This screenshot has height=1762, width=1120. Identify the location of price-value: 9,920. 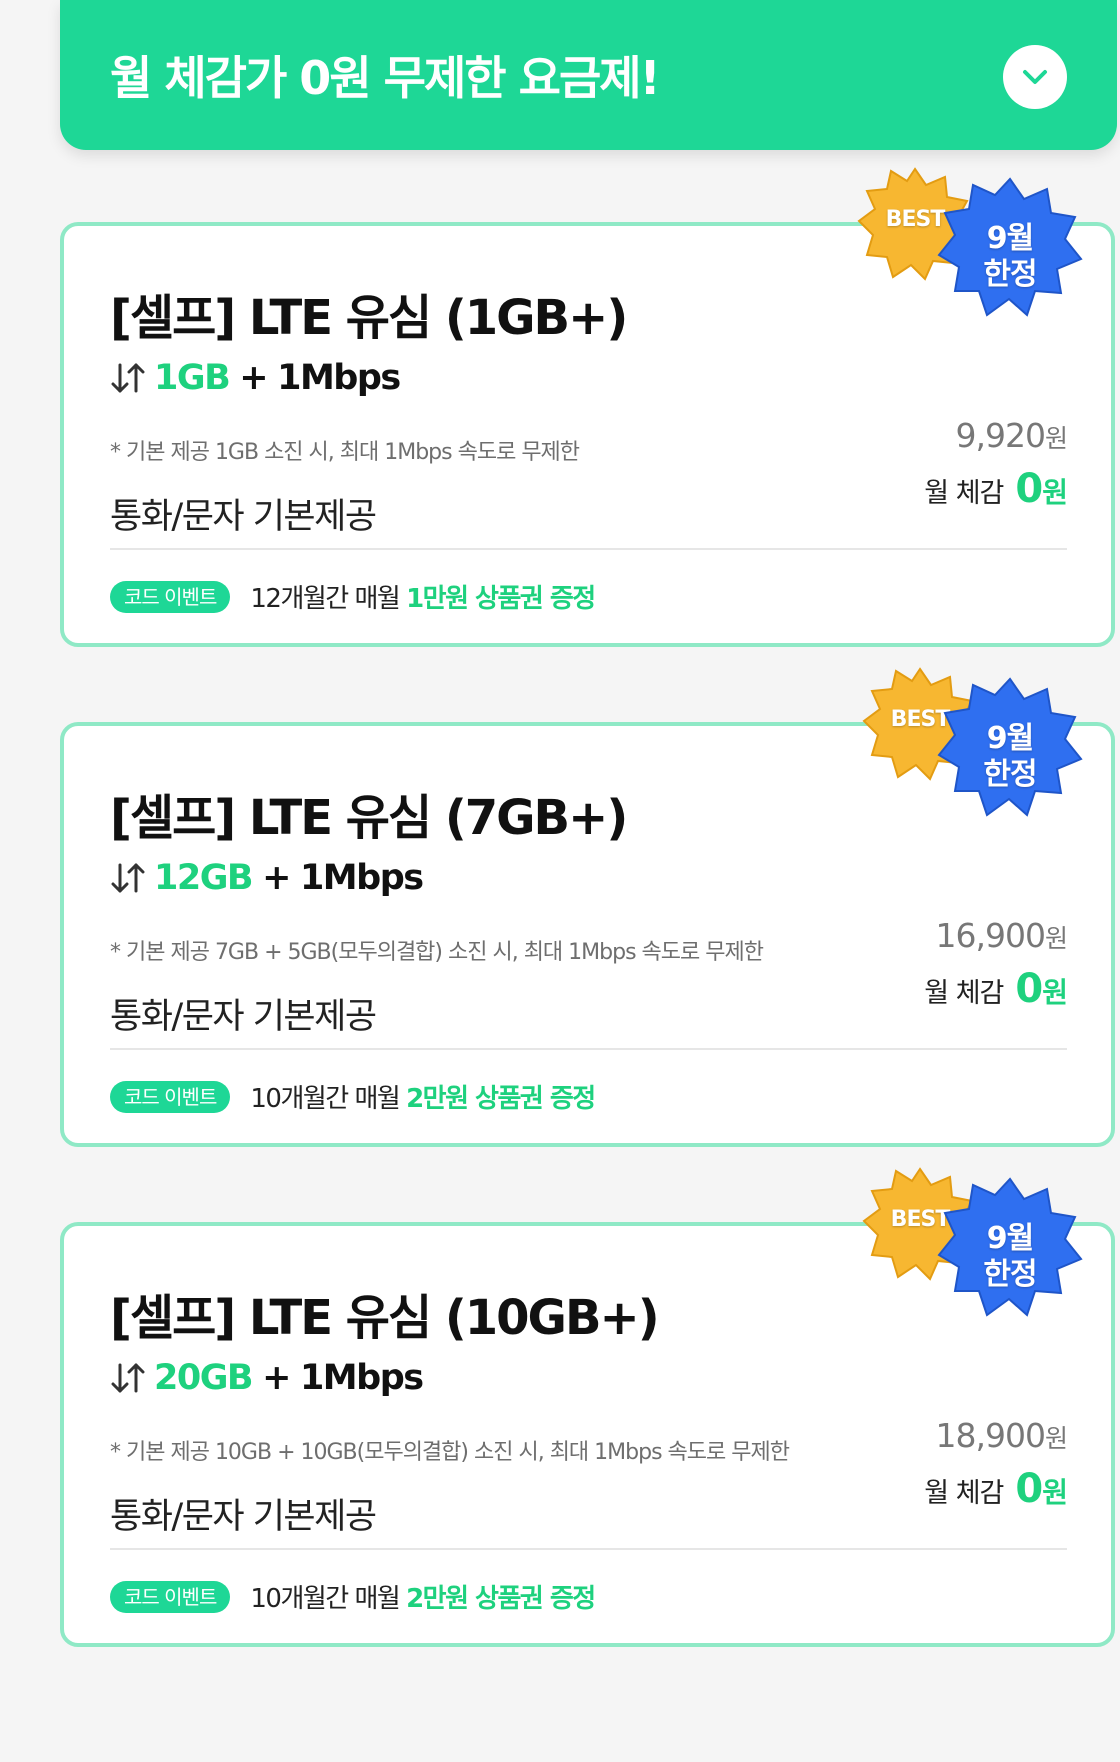
(1000, 435).